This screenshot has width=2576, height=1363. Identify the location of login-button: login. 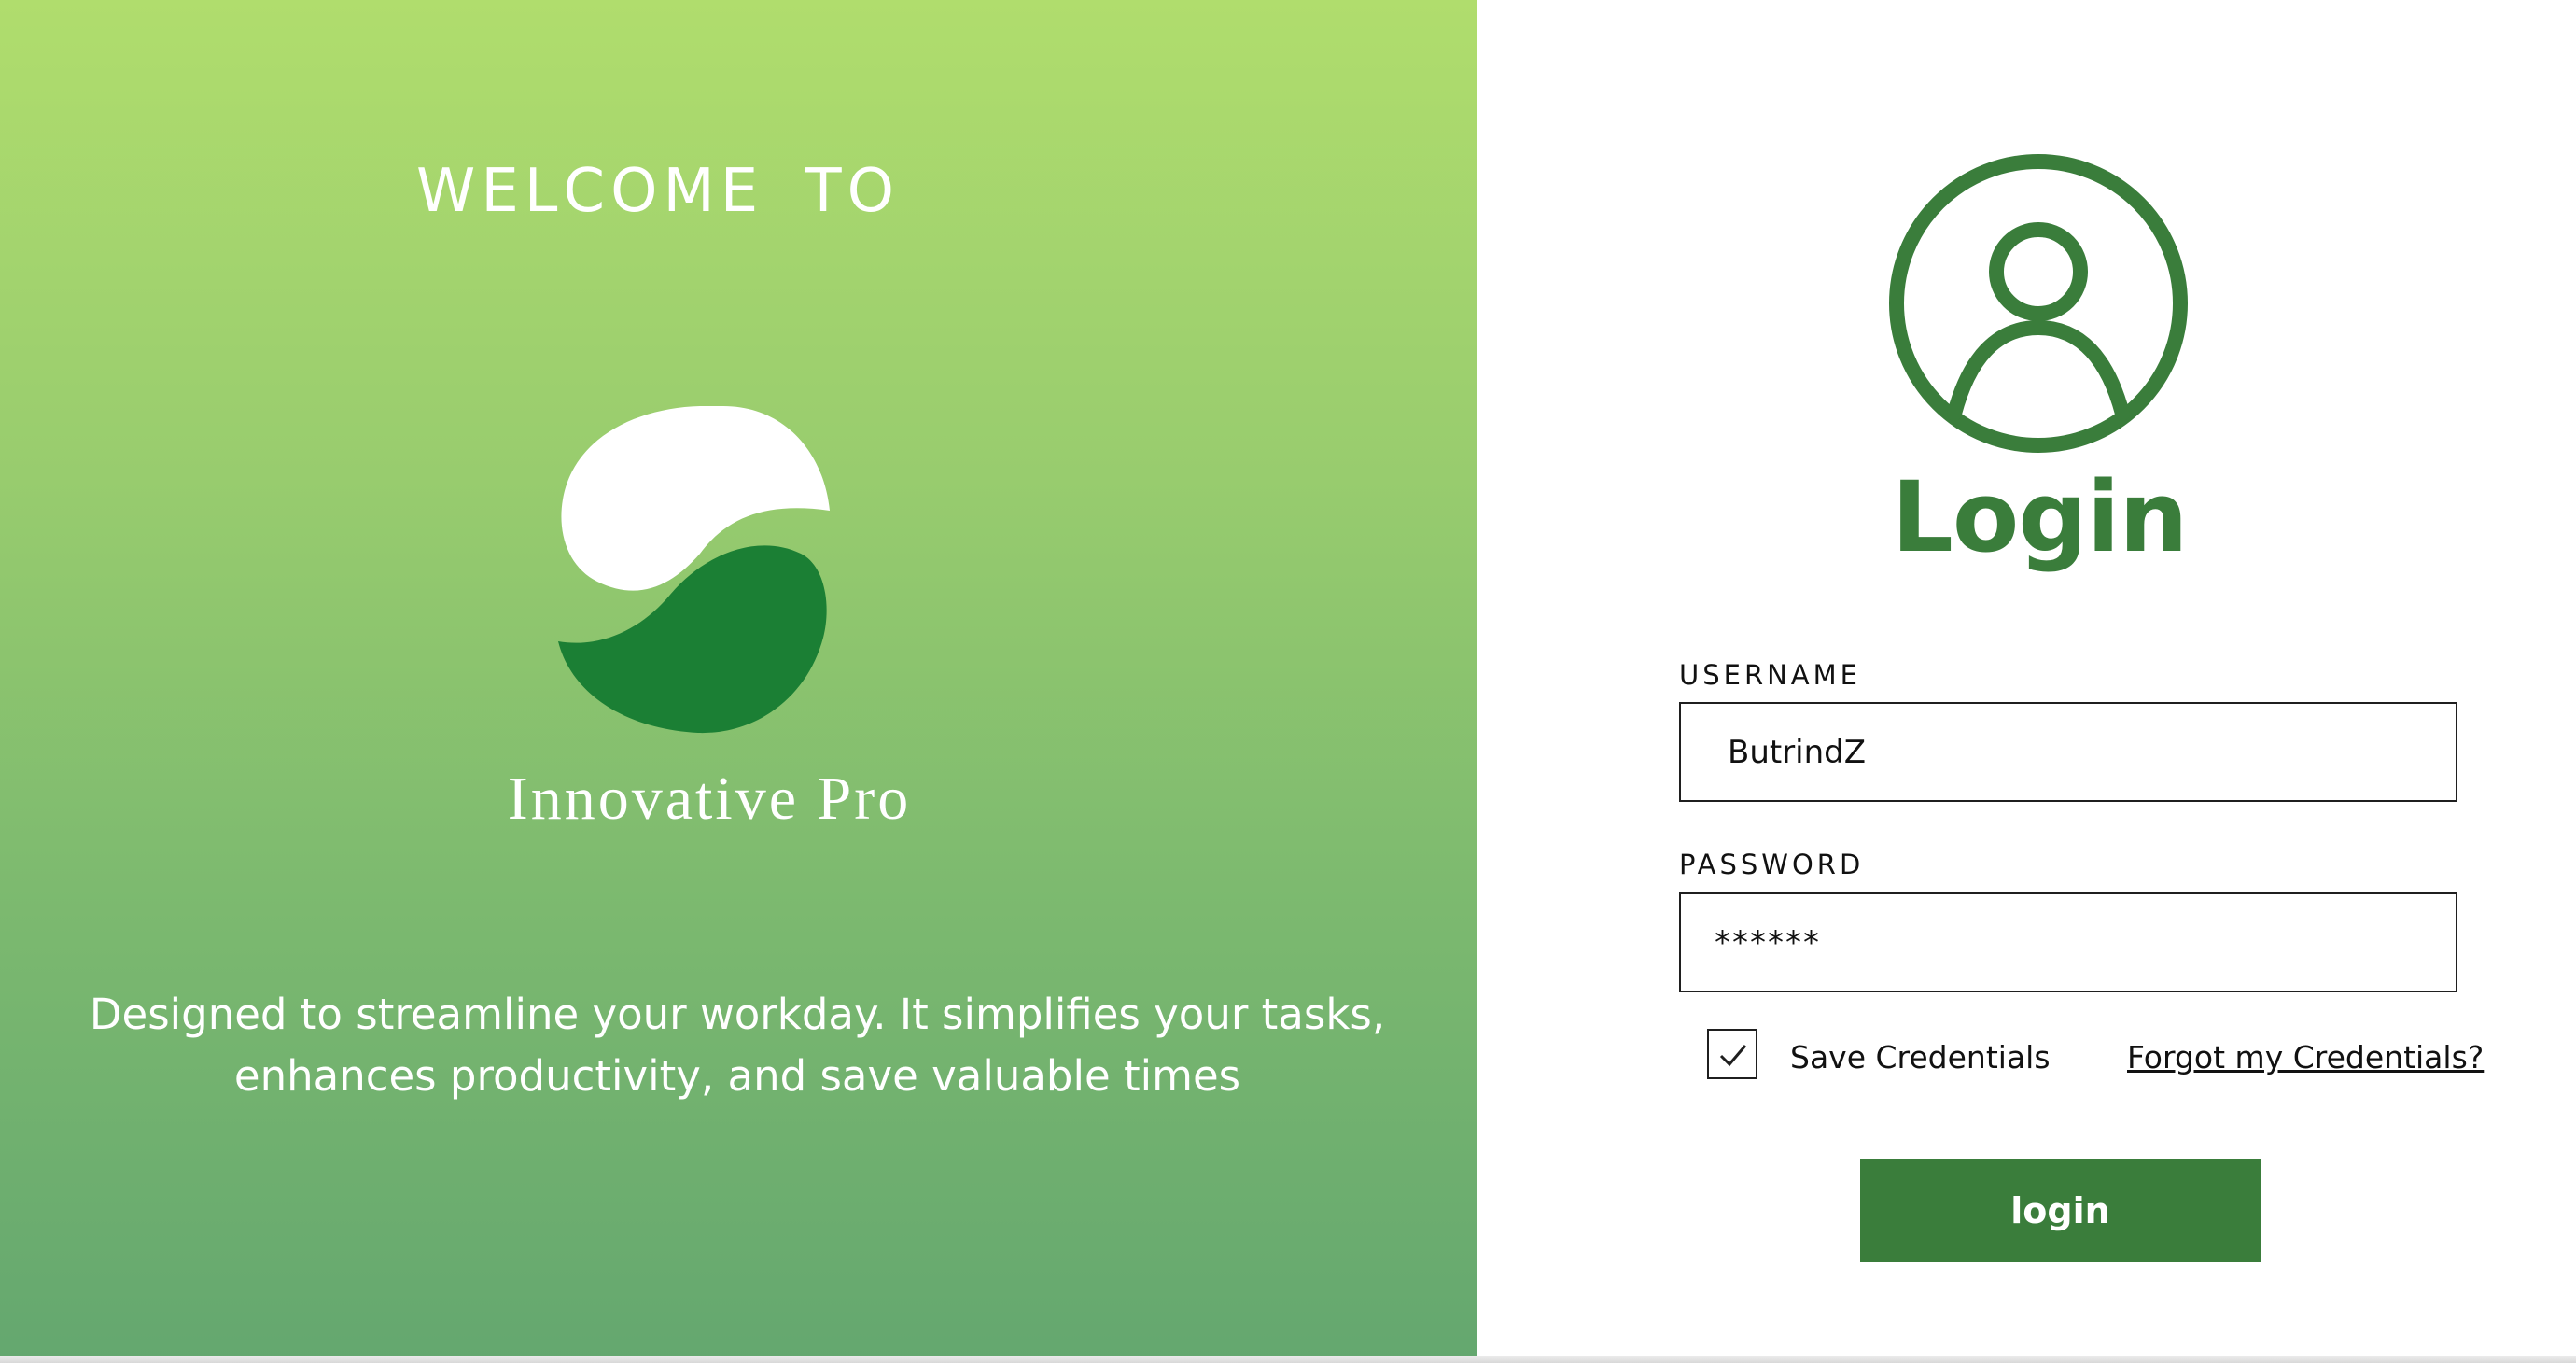
(2060, 1210).